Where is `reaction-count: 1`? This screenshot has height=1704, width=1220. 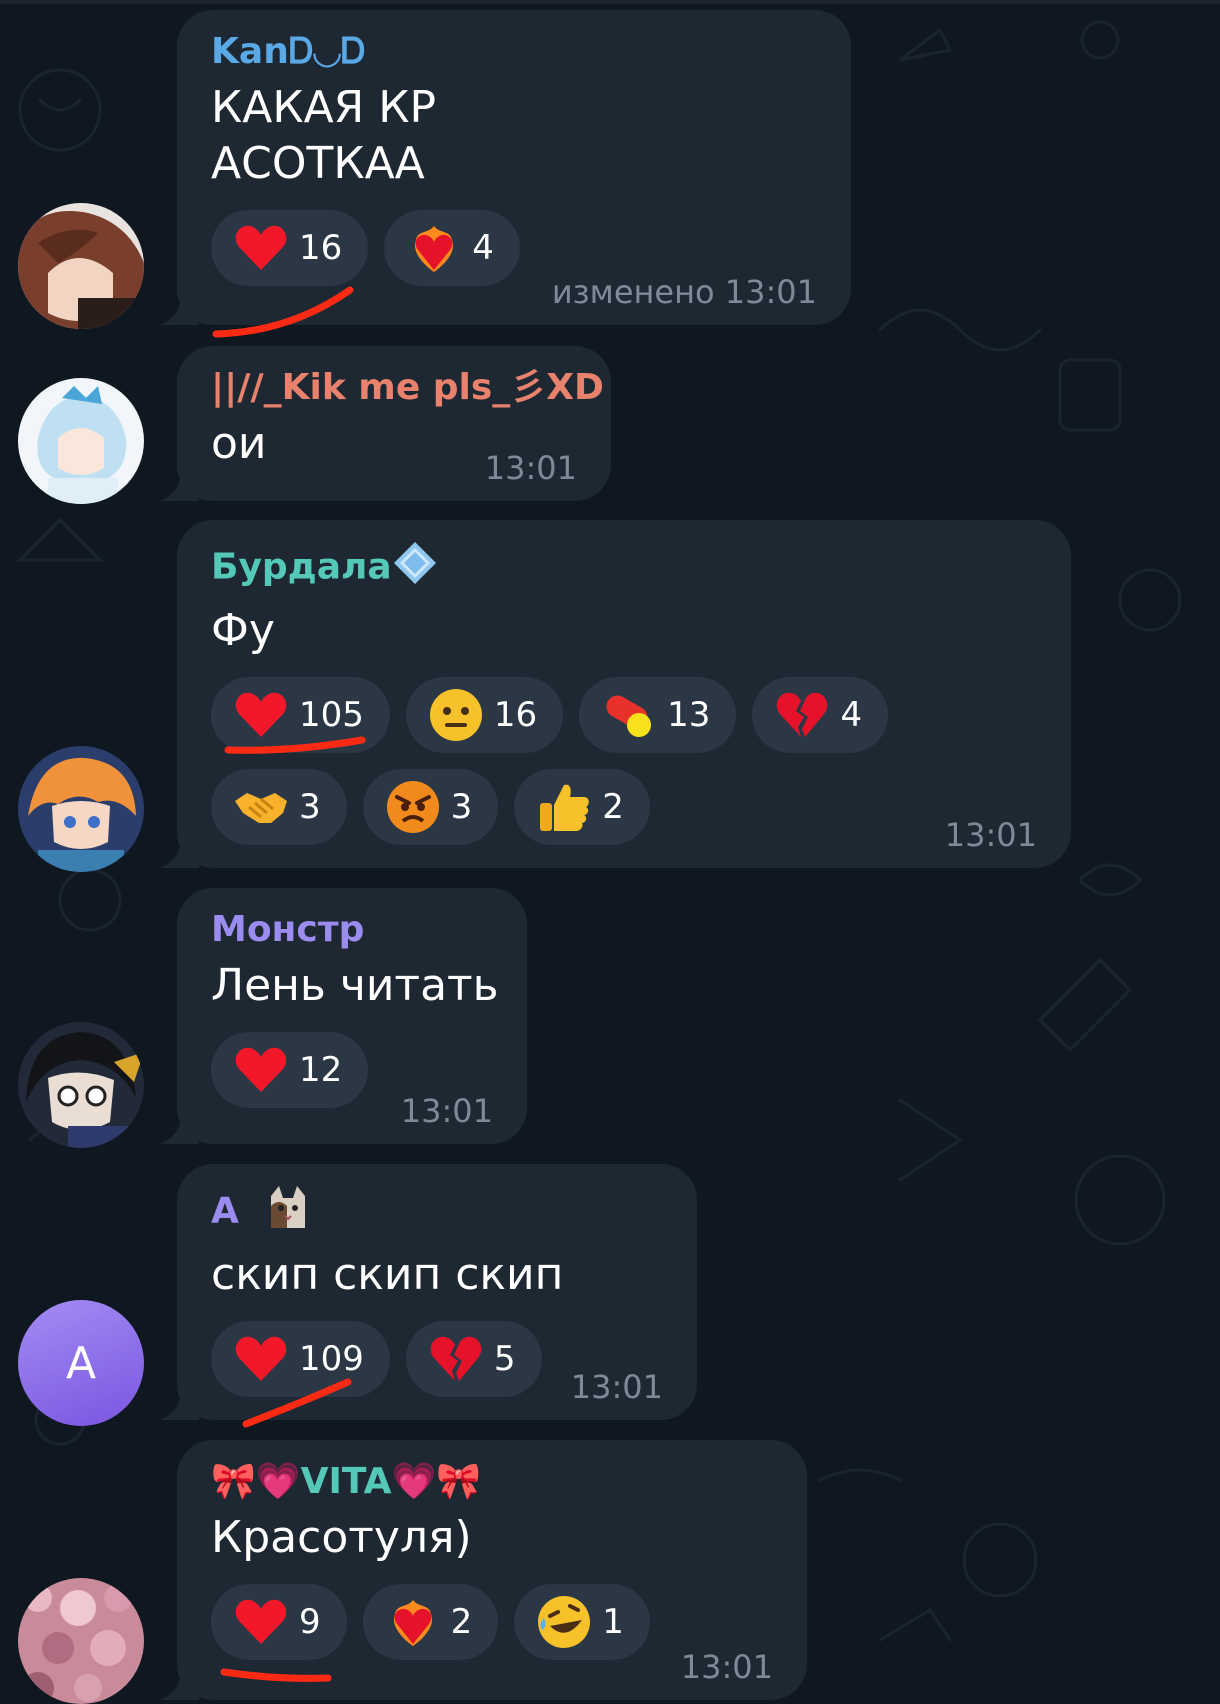
reaction-count: 1 is located at coordinates (613, 1622).